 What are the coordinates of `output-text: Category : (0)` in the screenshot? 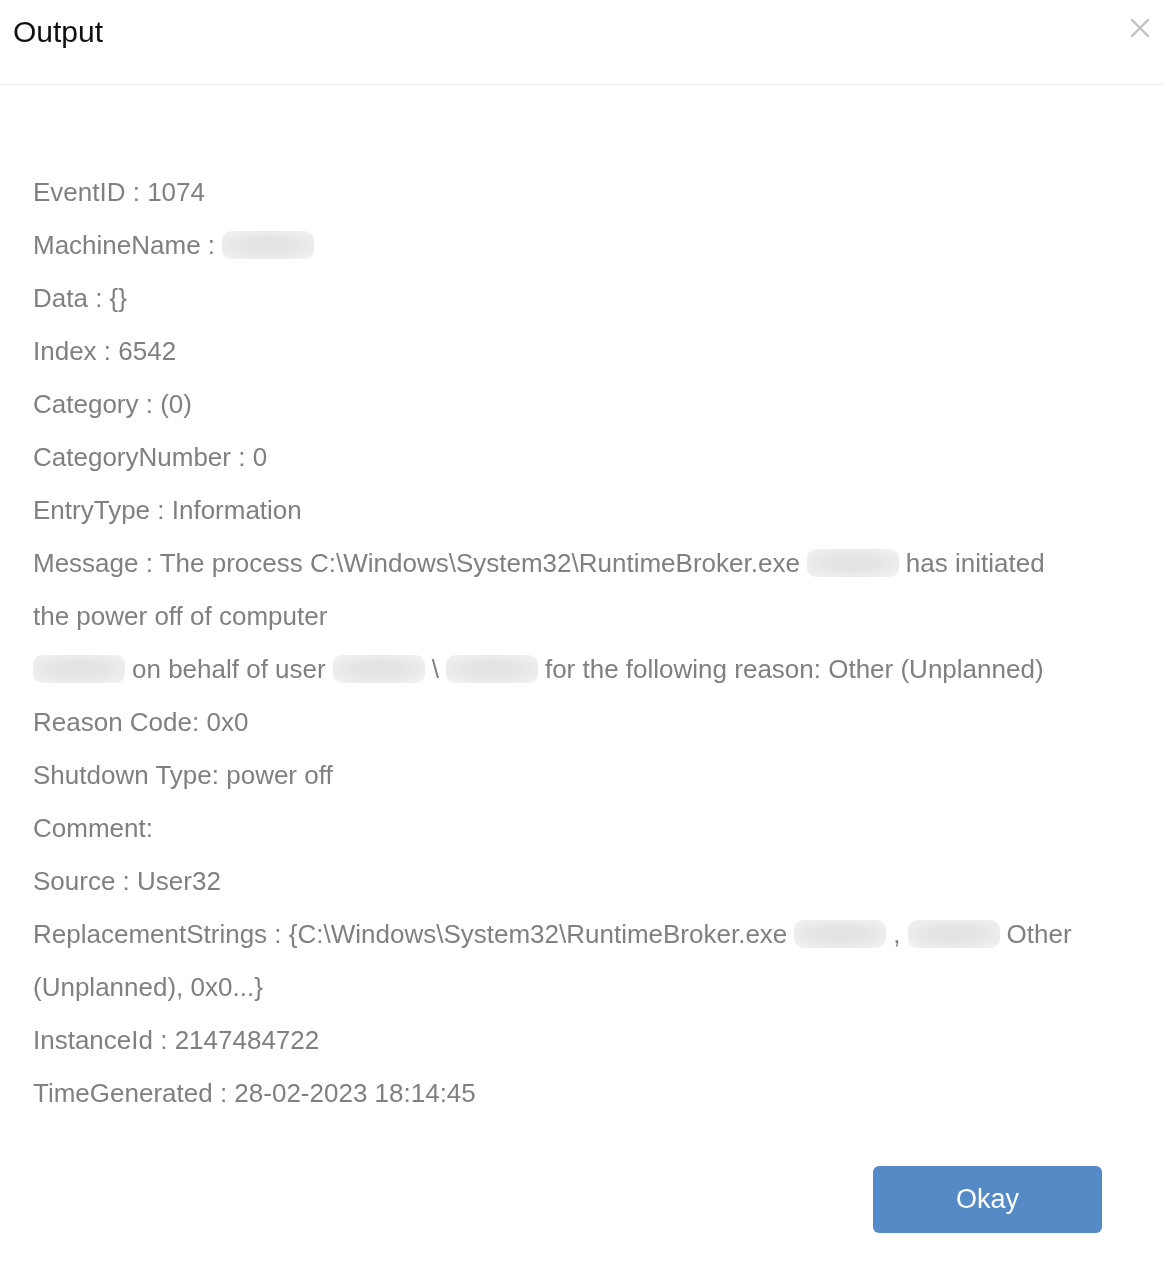 It's located at (112, 403).